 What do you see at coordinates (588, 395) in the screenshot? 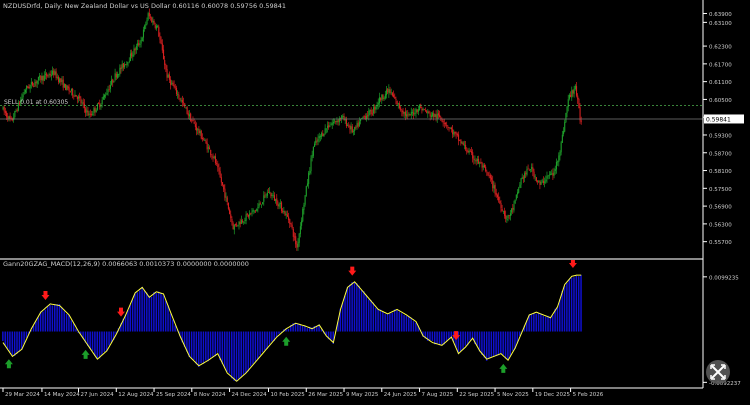
I see `time-tick-label: 5 Feb 2026` at bounding box center [588, 395].